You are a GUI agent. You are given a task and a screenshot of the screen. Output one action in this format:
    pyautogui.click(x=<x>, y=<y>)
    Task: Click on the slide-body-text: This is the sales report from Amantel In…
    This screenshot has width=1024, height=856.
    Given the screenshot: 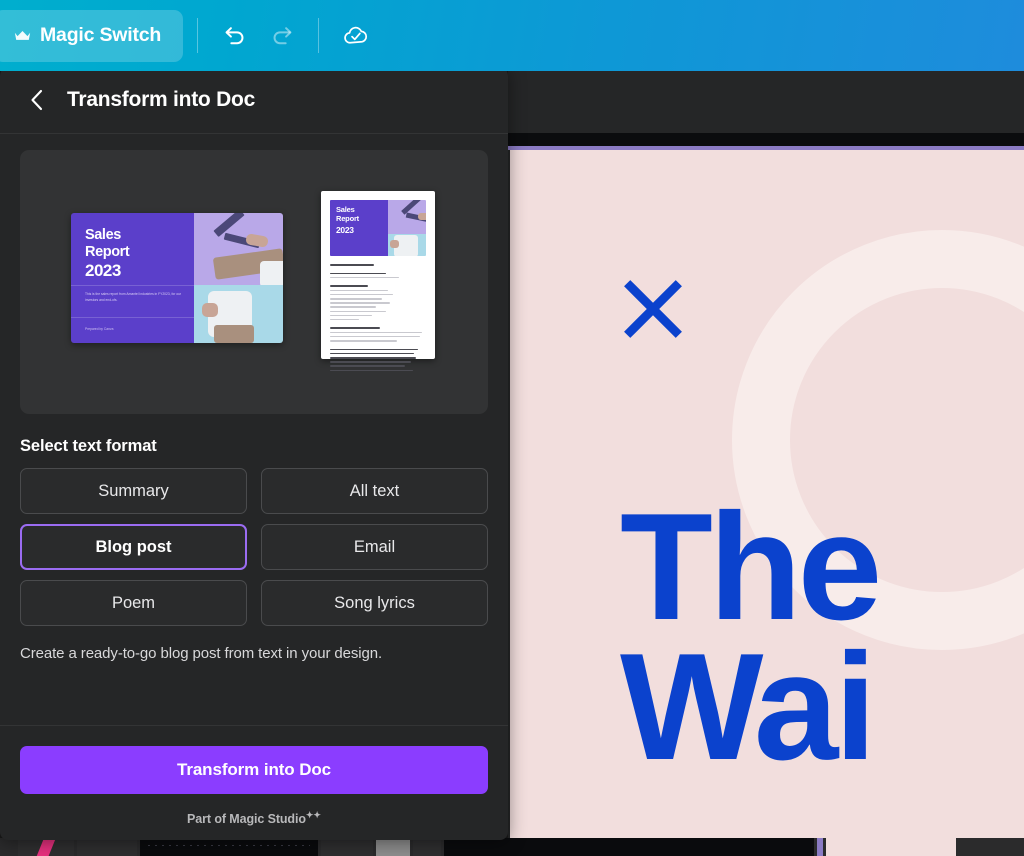 What is the action you would take?
    pyautogui.click(x=133, y=297)
    